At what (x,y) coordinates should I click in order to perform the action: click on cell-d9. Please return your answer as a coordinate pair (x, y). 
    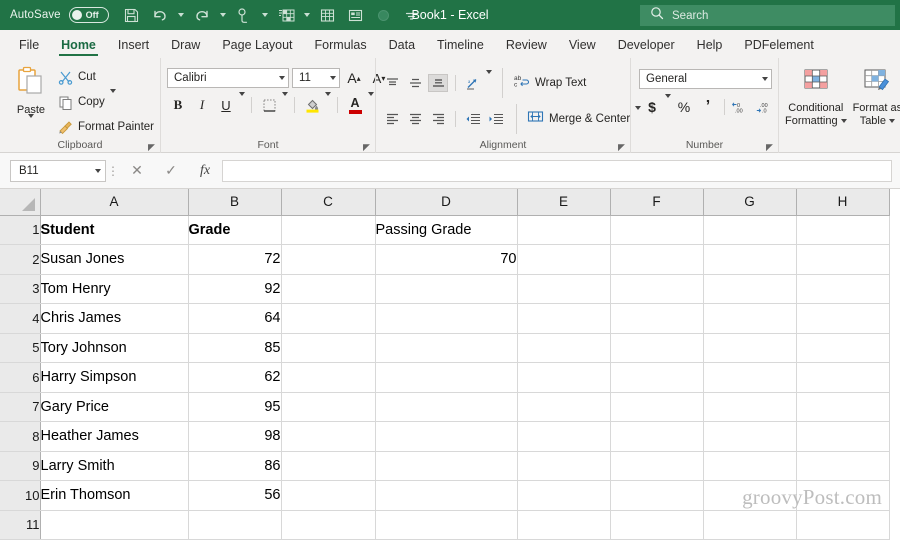
    Looking at the image, I should click on (446, 466).